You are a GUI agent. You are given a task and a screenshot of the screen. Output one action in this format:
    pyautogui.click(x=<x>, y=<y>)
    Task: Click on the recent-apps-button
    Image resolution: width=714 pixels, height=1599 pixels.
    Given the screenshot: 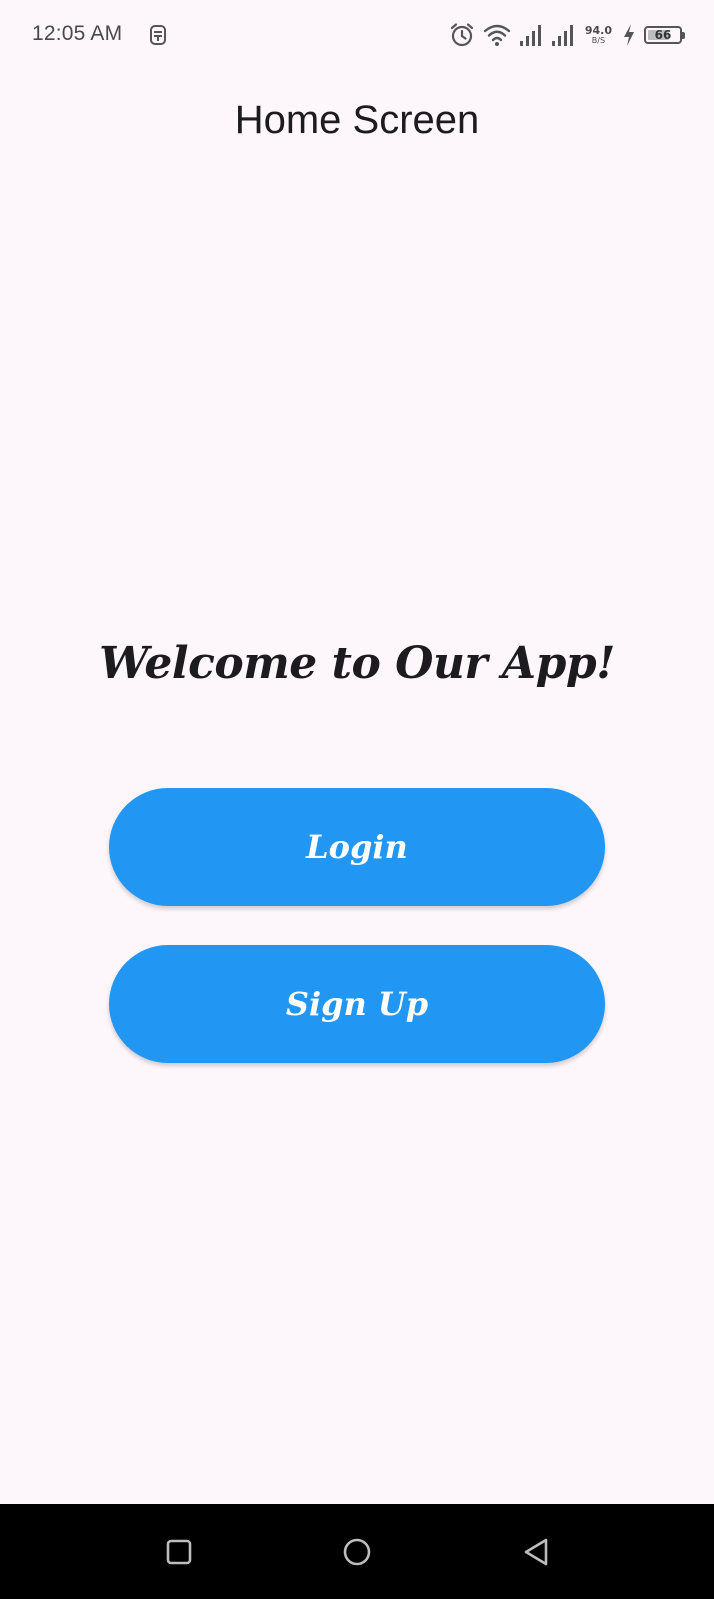 What is the action you would take?
    pyautogui.click(x=179, y=1552)
    